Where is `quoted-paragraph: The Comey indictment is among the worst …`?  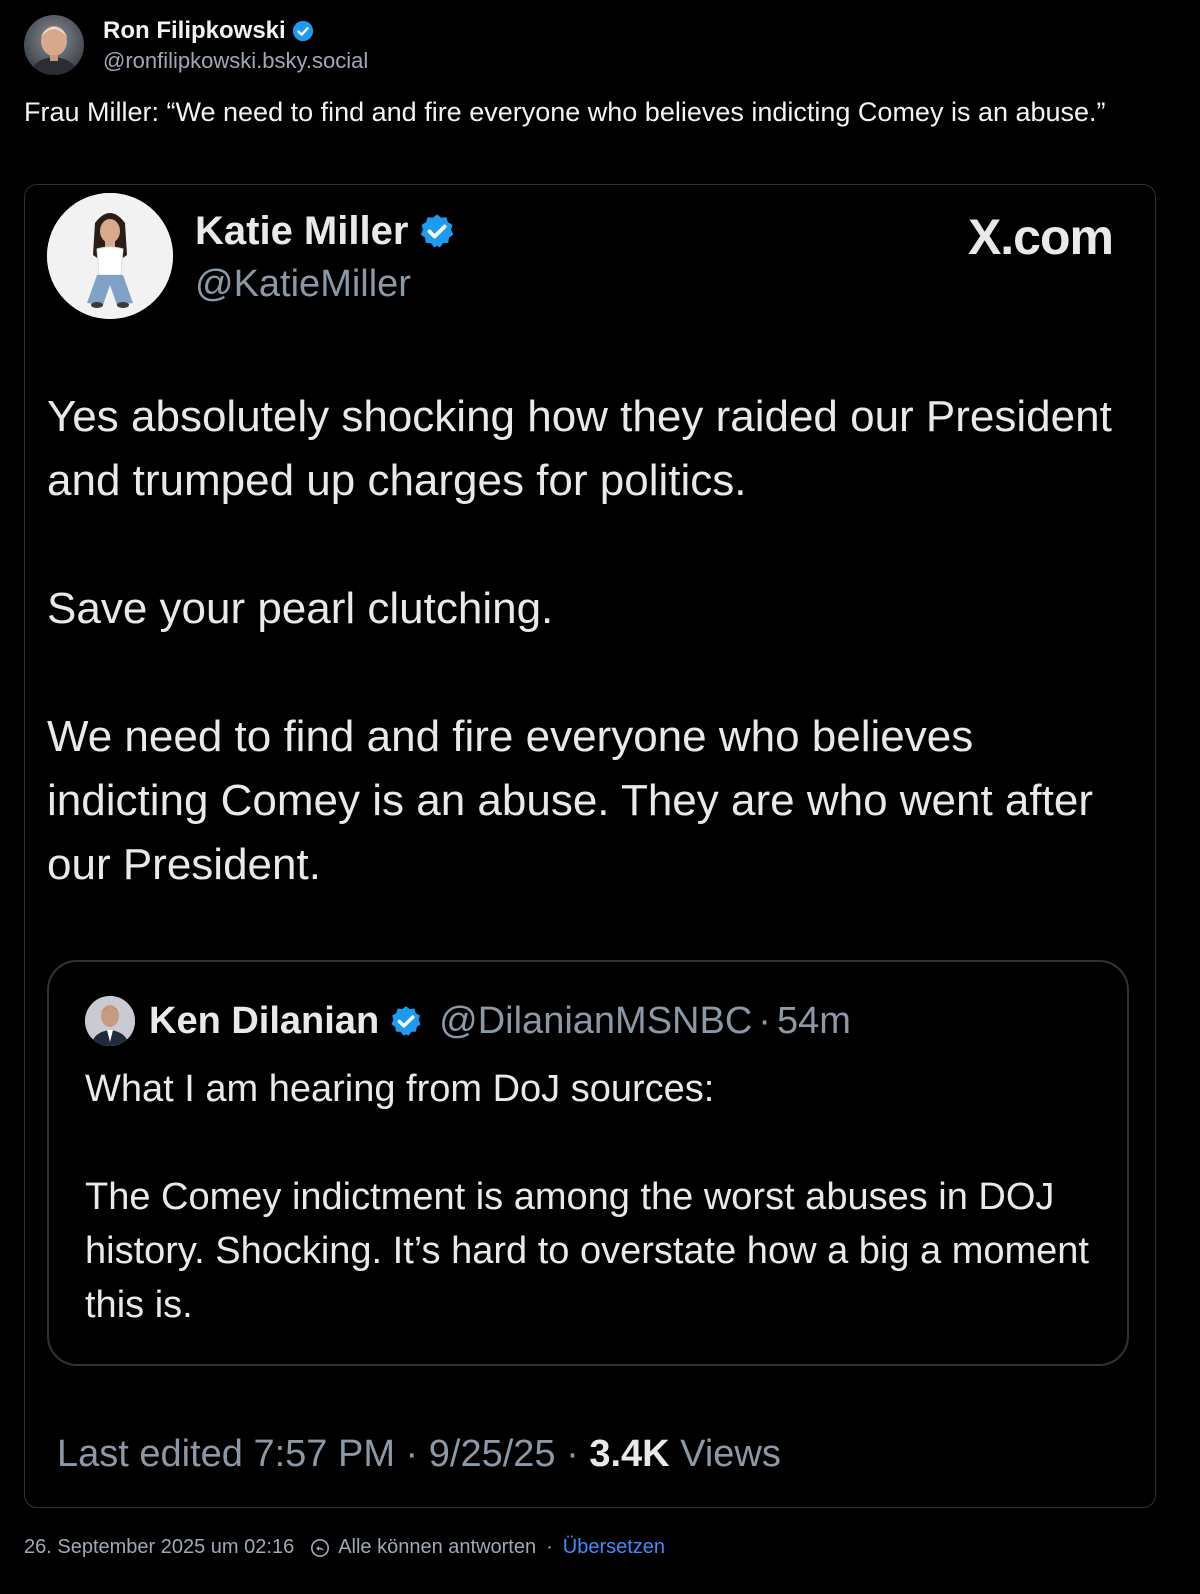 quoted-paragraph: The Comey indictment is among the worst … is located at coordinates (587, 1251).